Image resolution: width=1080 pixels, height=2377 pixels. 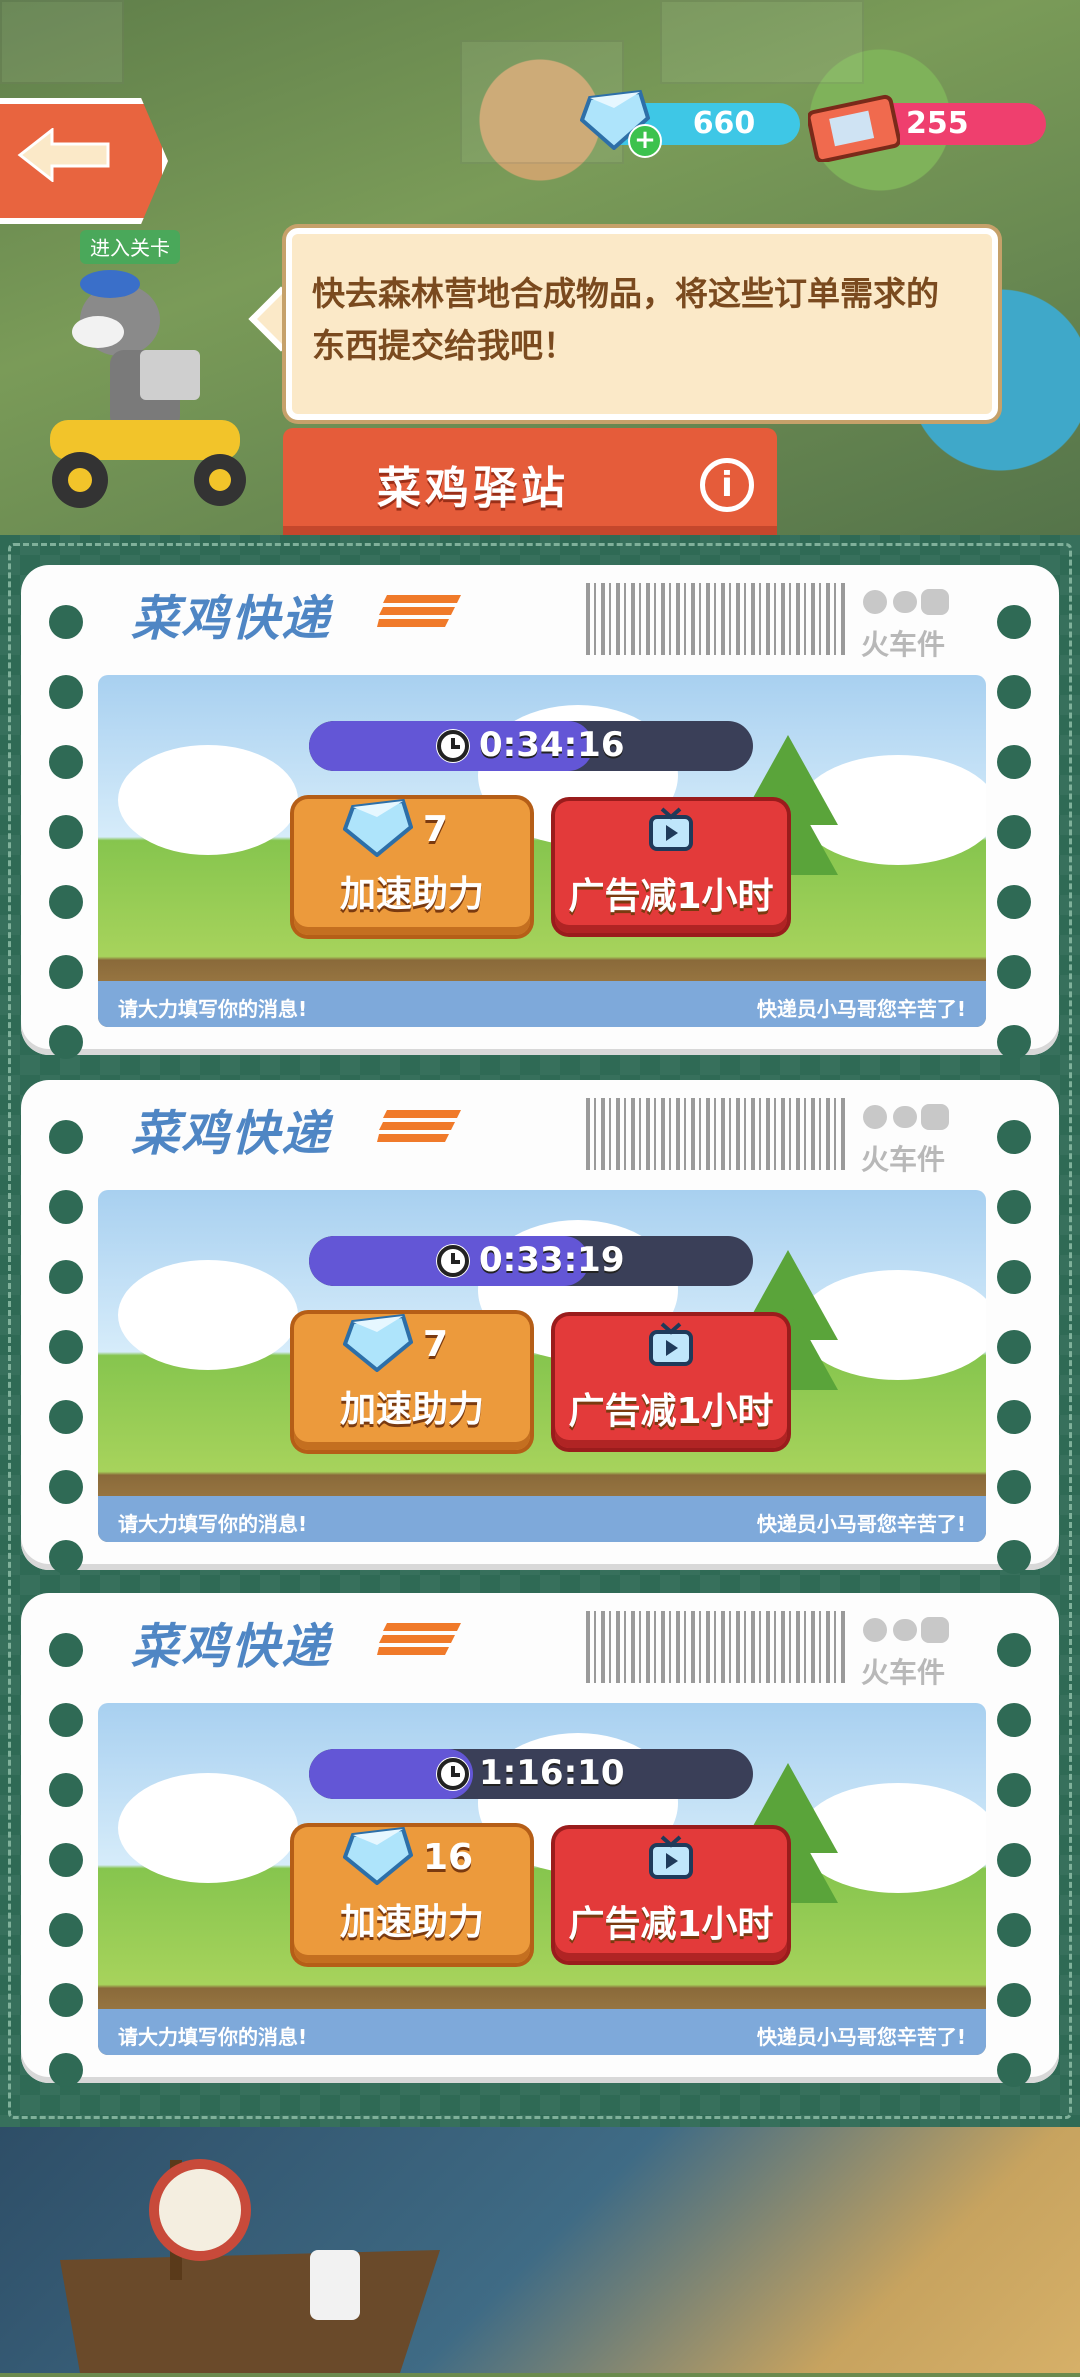 I want to click on timer-text: 1:16:10, so click(x=552, y=1773).